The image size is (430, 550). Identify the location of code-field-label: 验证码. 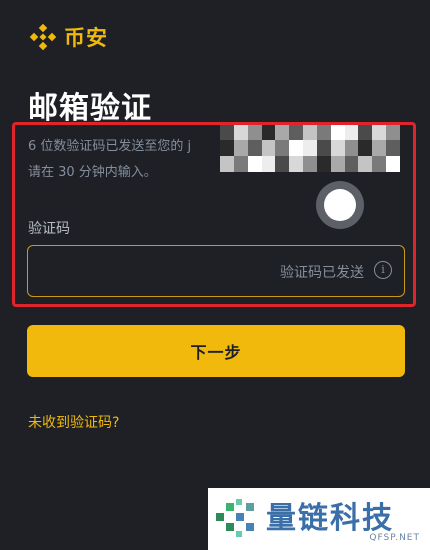
(49, 229).